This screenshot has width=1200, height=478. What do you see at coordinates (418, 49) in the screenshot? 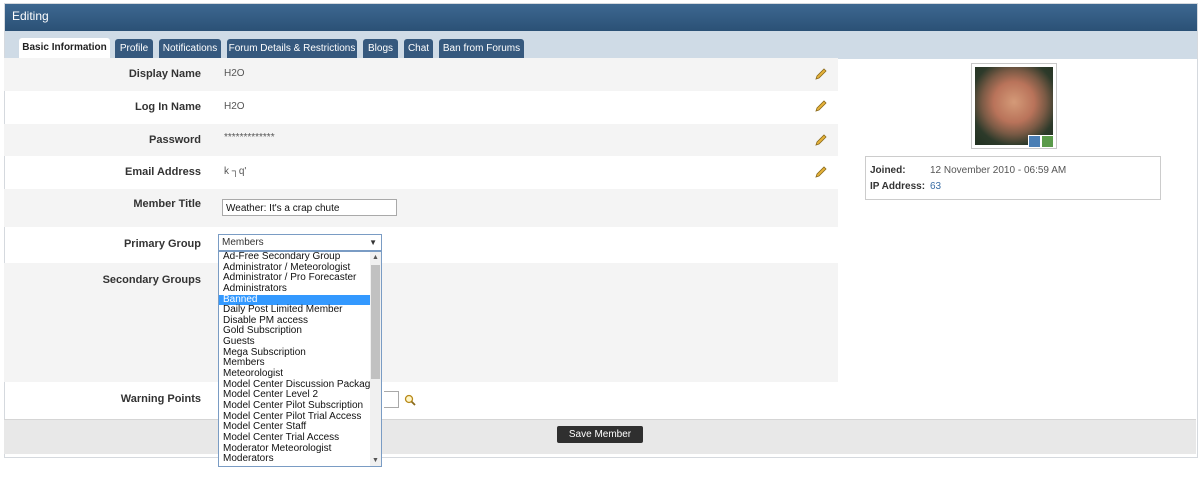
I see `tab-chat: Chat` at bounding box center [418, 49].